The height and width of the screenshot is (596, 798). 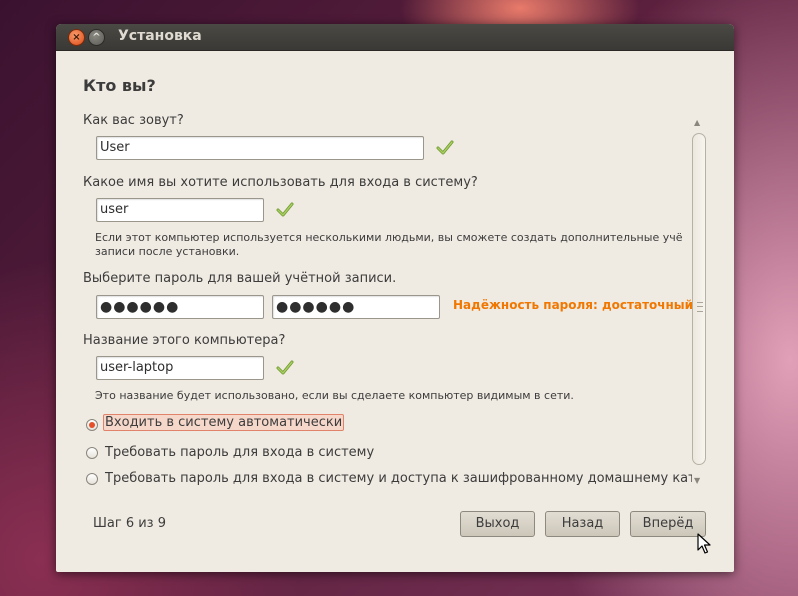 What do you see at coordinates (133, 120) in the screenshot?
I see `name-label: Как вас зовут?` at bounding box center [133, 120].